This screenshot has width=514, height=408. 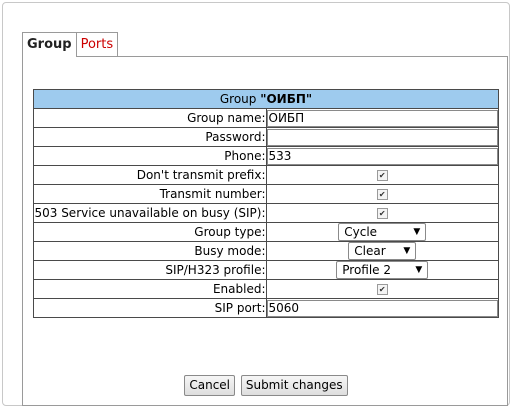 I want to click on password-label: Password:, so click(x=150, y=137).